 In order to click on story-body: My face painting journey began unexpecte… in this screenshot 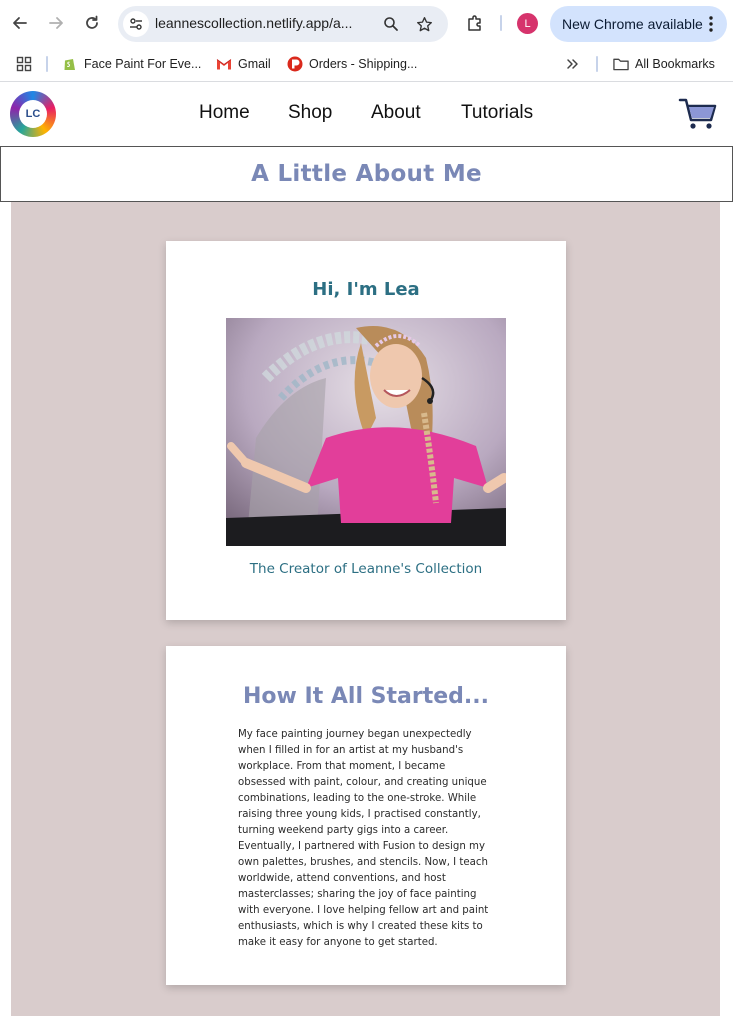, I will do `click(363, 838)`.